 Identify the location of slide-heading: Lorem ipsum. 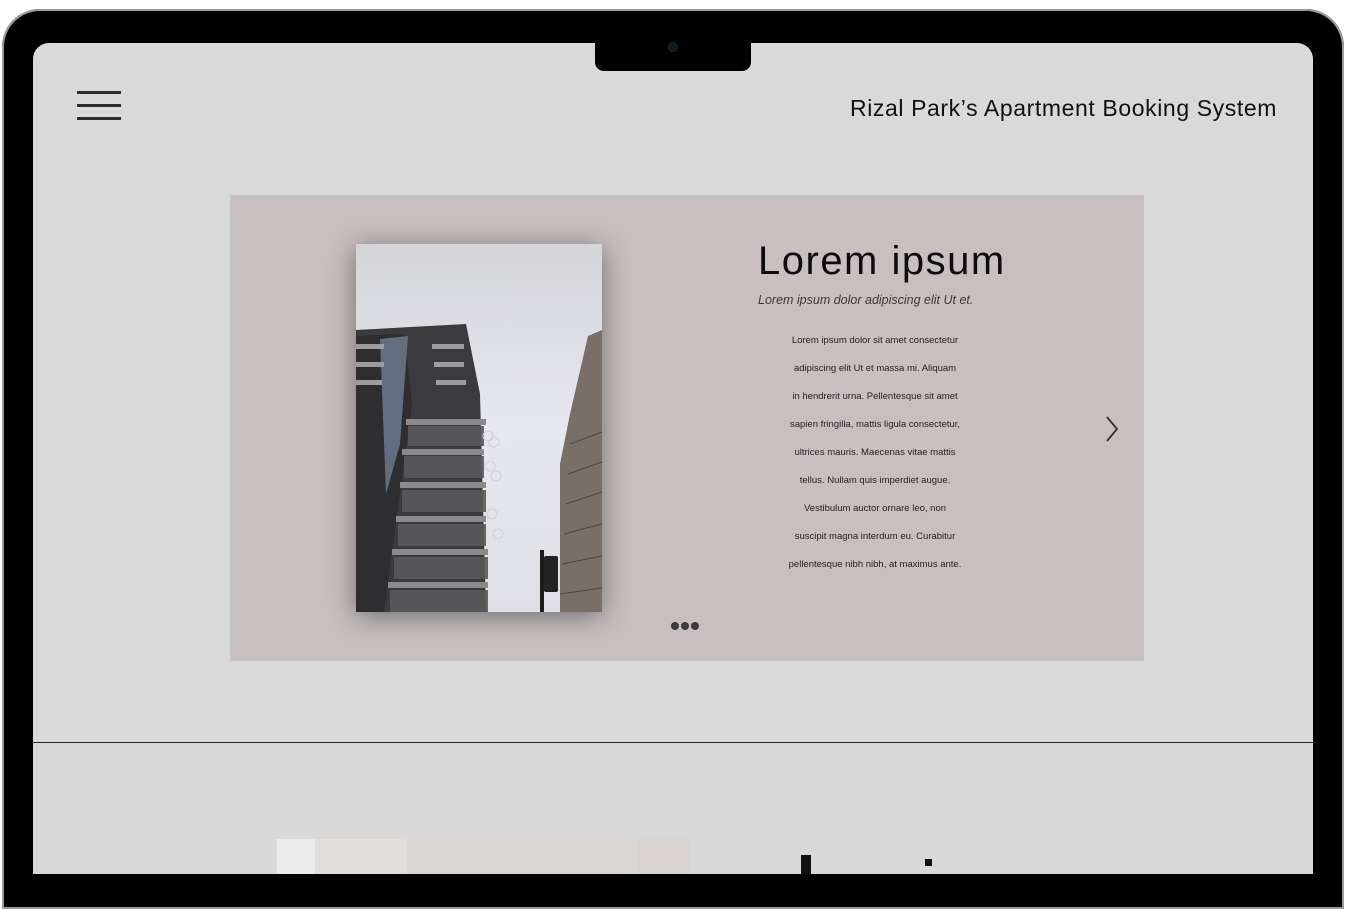
(882, 261).